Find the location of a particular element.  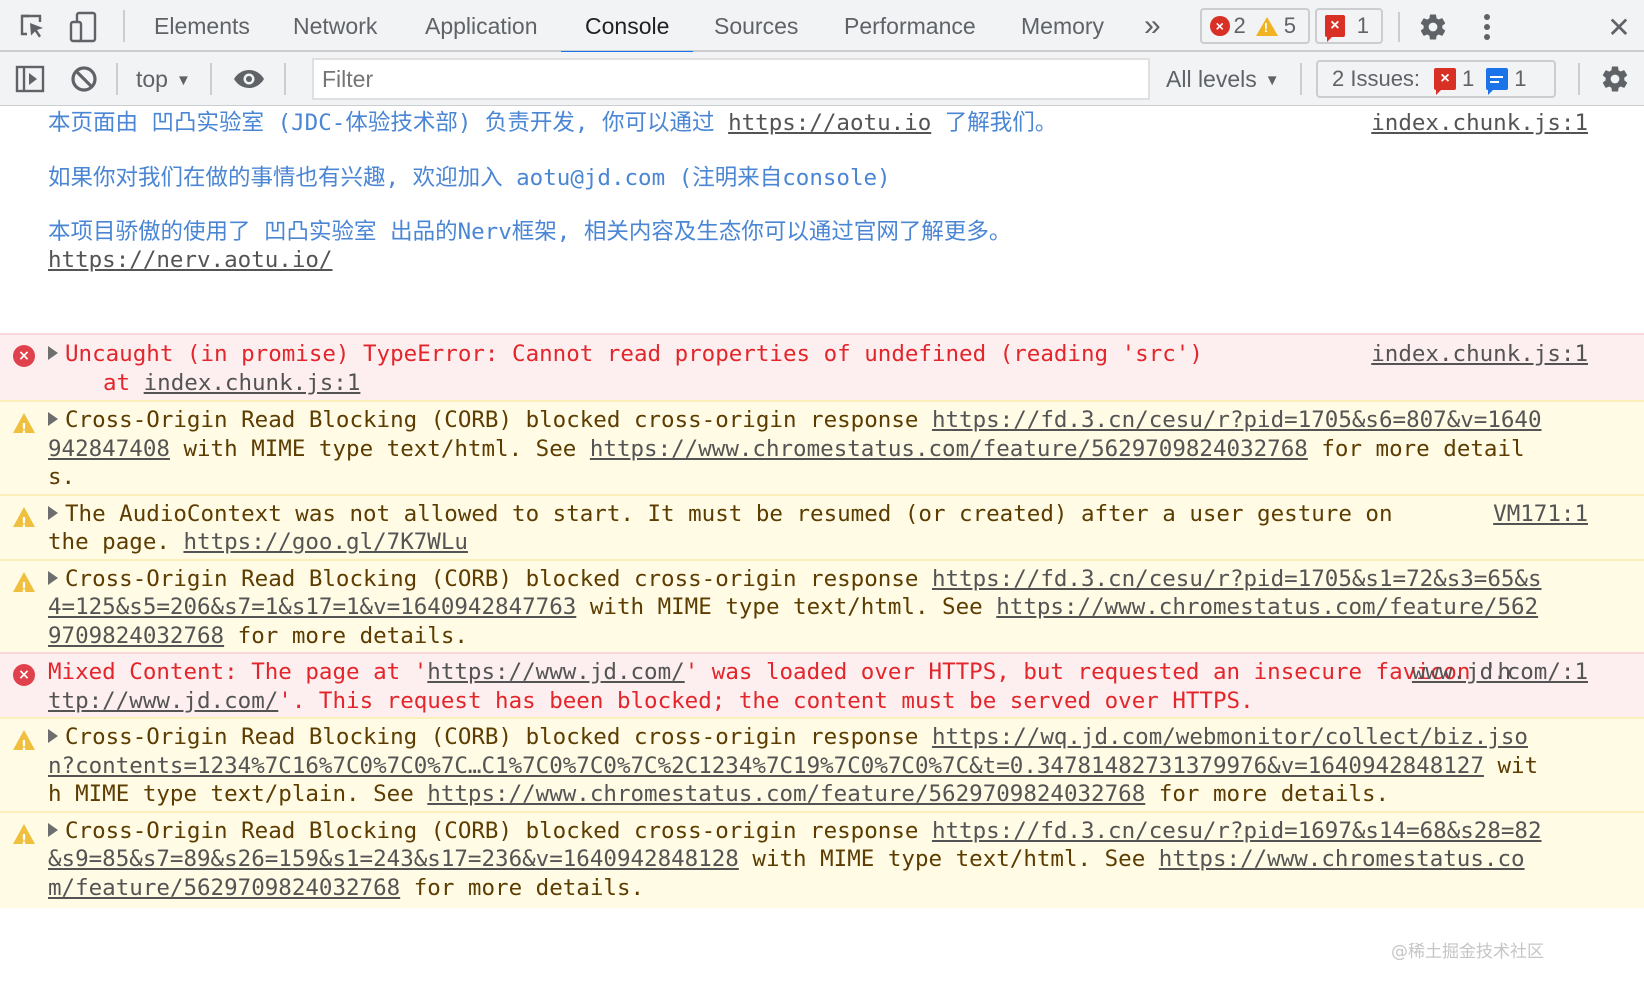

live-expression-eye-icon is located at coordinates (249, 79).